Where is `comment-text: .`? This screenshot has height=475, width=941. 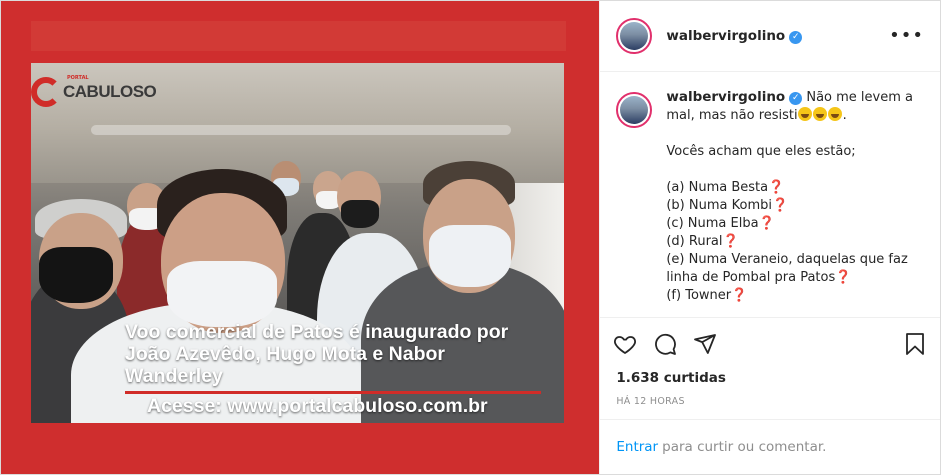
comment-text: . is located at coordinates (844, 115).